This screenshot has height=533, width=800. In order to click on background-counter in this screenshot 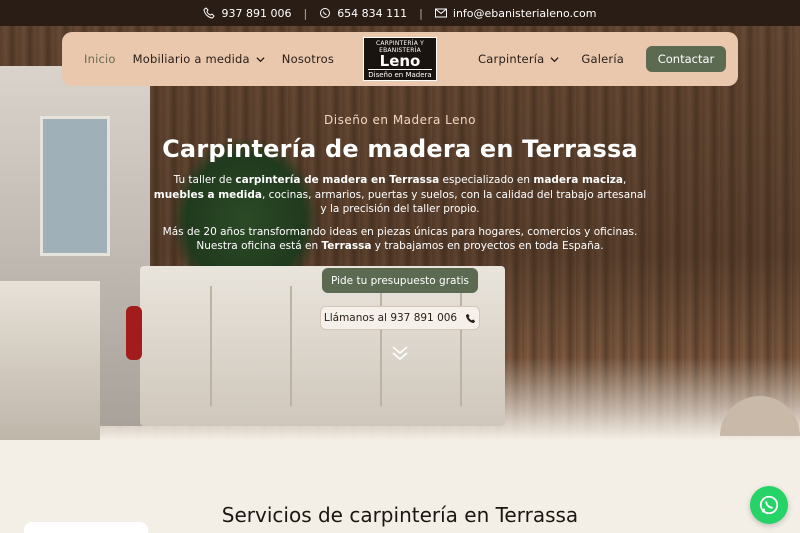, I will do `click(50, 360)`.